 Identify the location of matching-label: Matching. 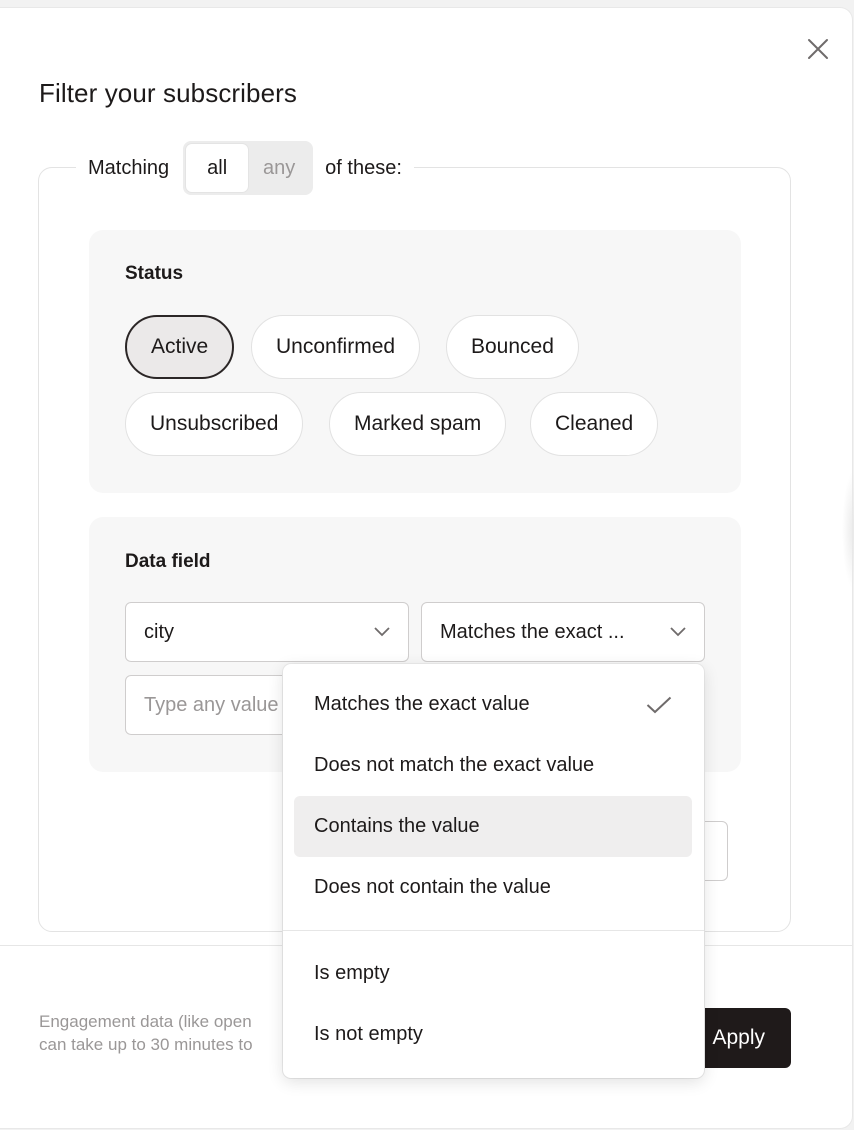
(129, 167).